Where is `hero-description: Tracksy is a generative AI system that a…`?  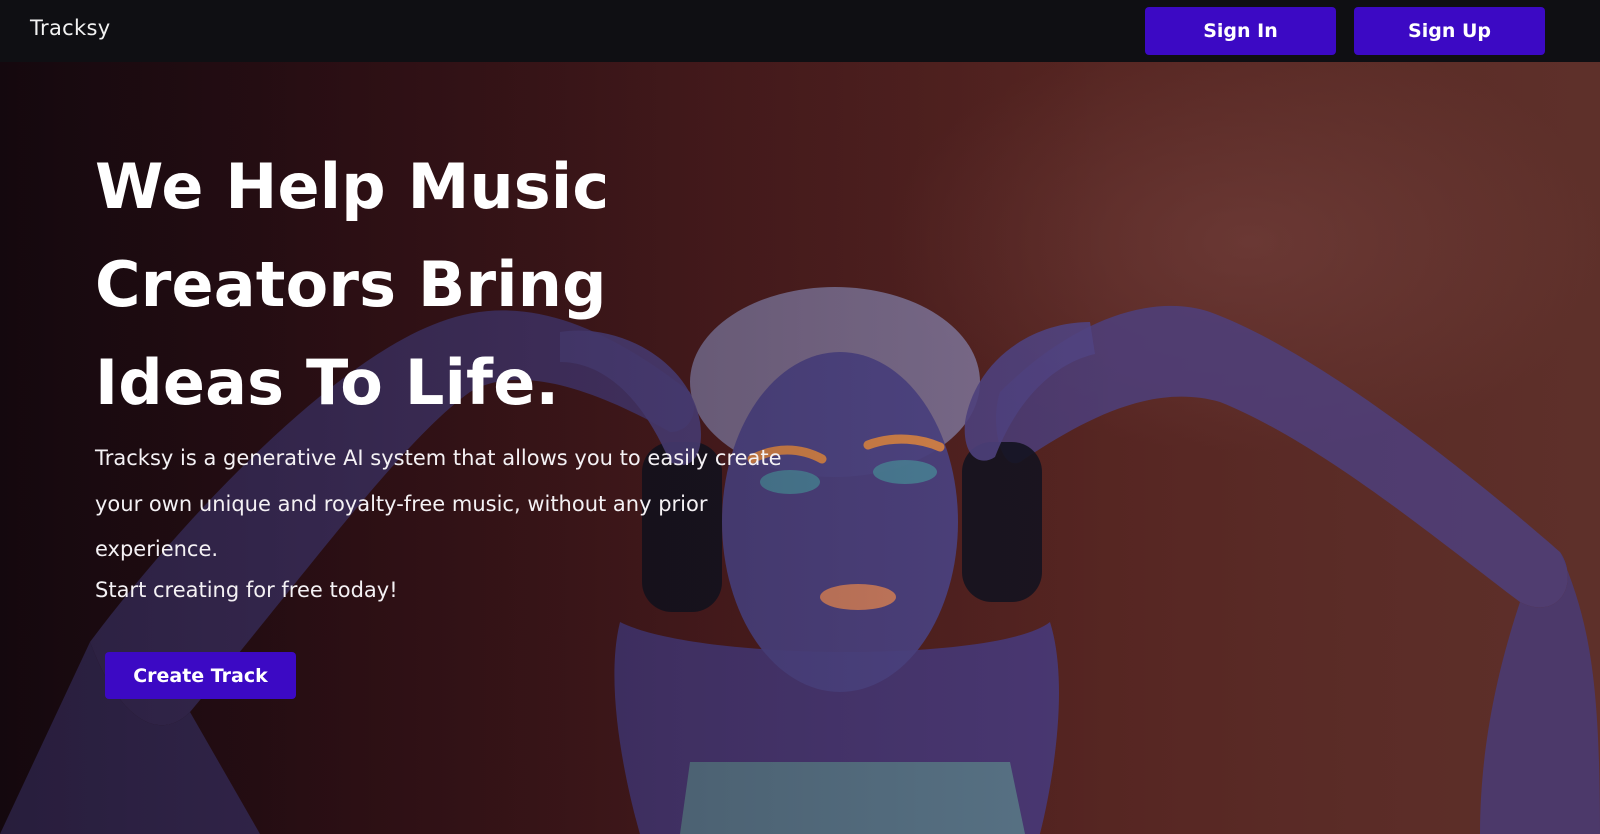 hero-description: Tracksy is a generative AI system that a… is located at coordinates (438, 503).